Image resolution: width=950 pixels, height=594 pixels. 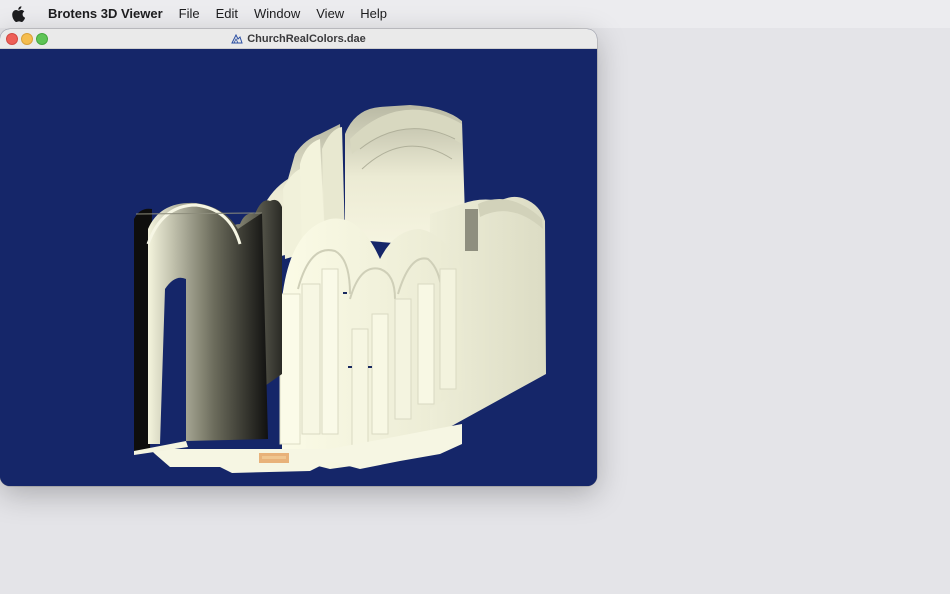 What do you see at coordinates (237, 38) in the screenshot?
I see `document-proxy-icon` at bounding box center [237, 38].